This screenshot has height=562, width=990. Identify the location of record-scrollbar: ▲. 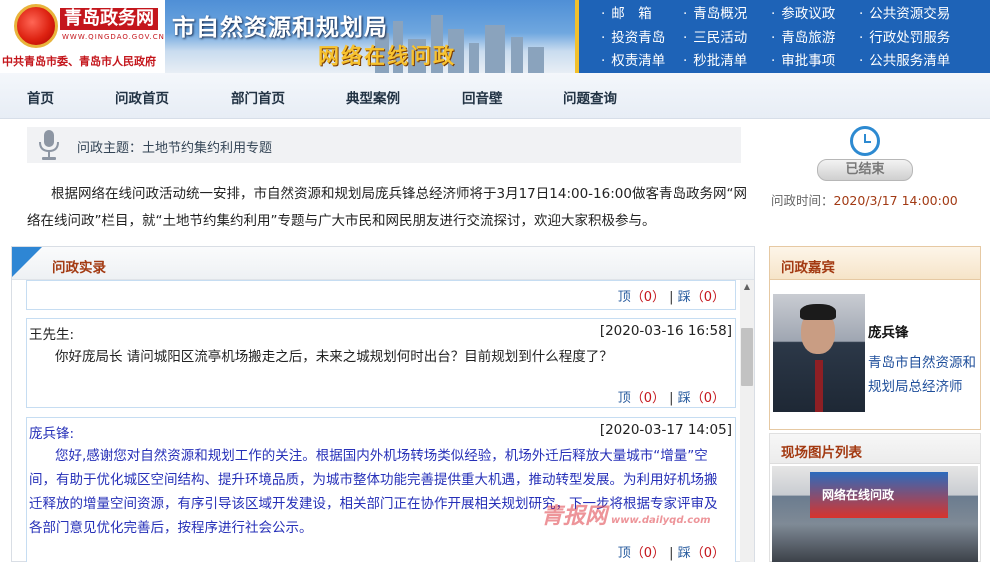
(747, 421).